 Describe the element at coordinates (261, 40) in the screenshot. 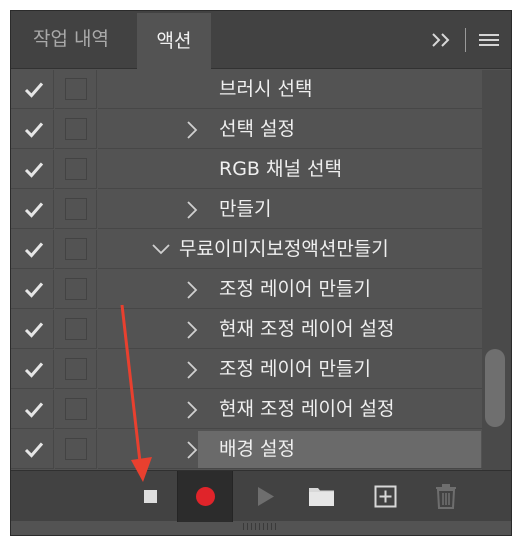

I see `panel-tab-bar: 작업 내역 액션` at that location.